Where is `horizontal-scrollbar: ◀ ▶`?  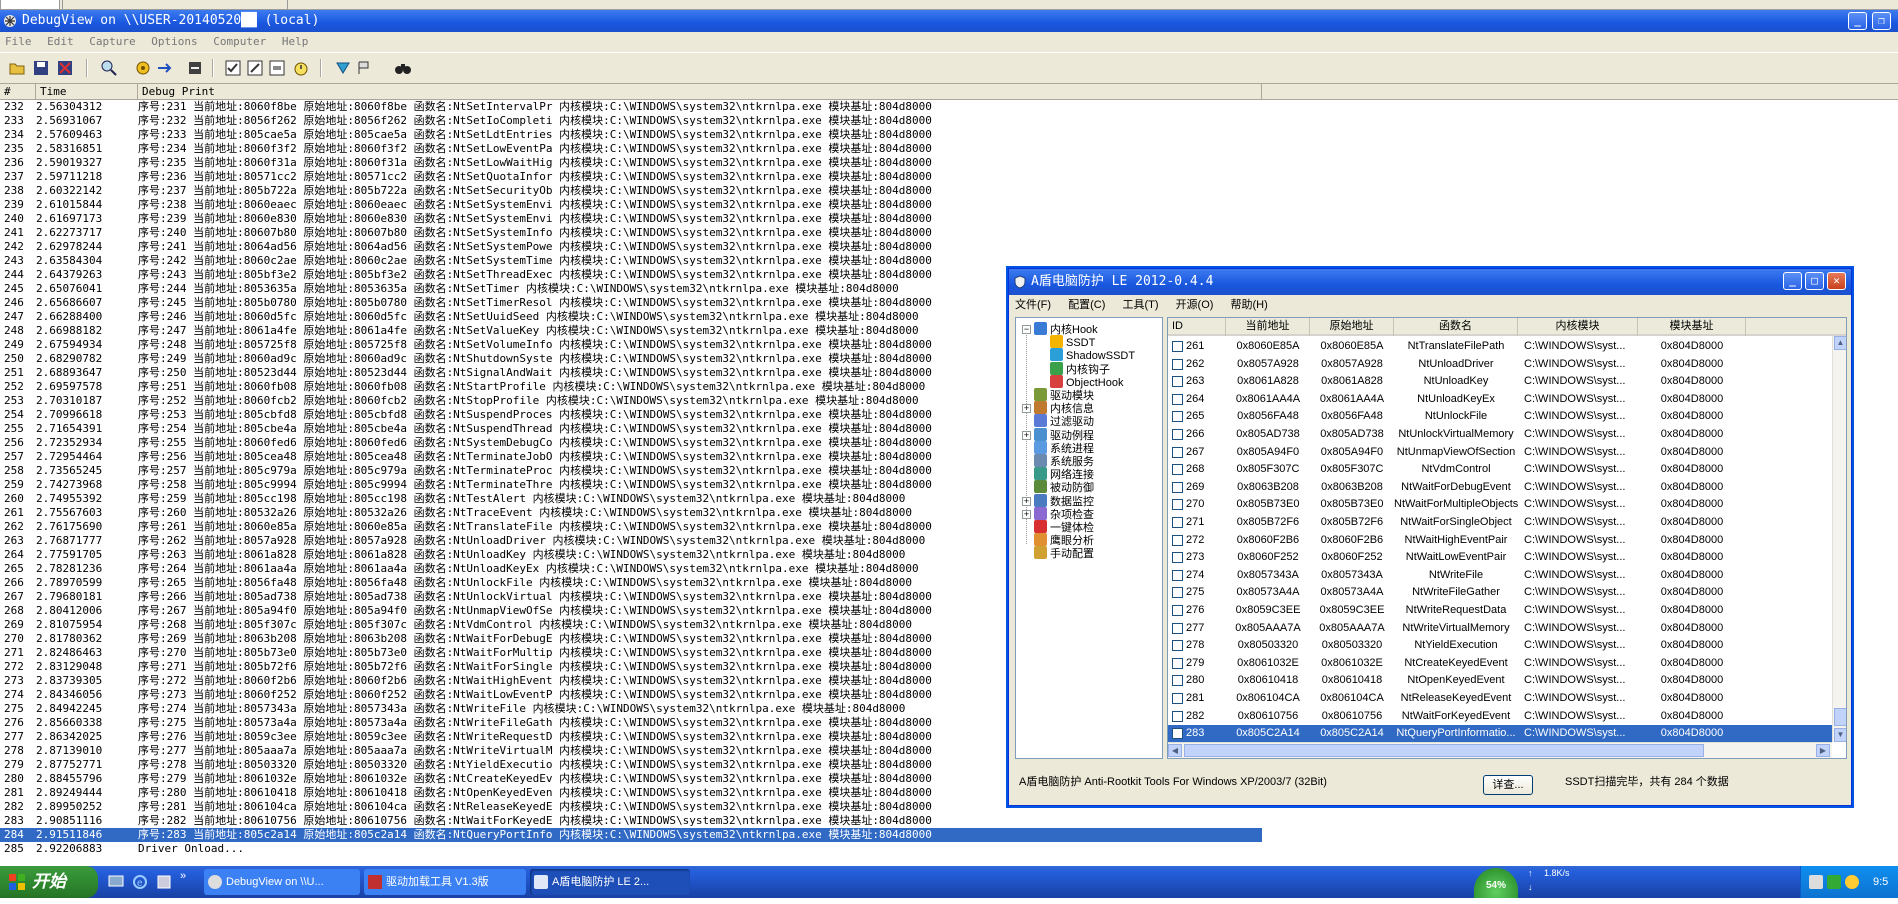 horizontal-scrollbar: ◀ ▶ is located at coordinates (1500, 750).